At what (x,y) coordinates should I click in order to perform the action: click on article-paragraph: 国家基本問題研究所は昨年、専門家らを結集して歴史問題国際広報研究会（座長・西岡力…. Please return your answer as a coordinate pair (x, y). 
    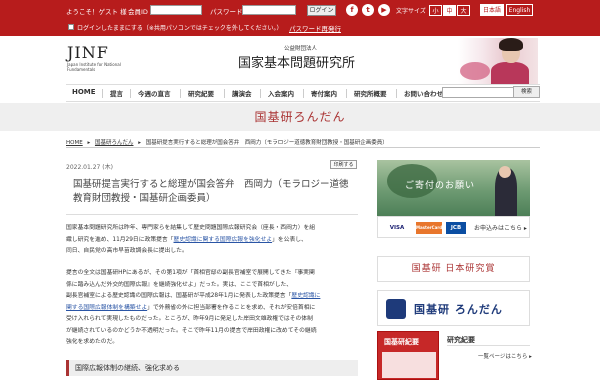
    Looking at the image, I should click on (212, 240).